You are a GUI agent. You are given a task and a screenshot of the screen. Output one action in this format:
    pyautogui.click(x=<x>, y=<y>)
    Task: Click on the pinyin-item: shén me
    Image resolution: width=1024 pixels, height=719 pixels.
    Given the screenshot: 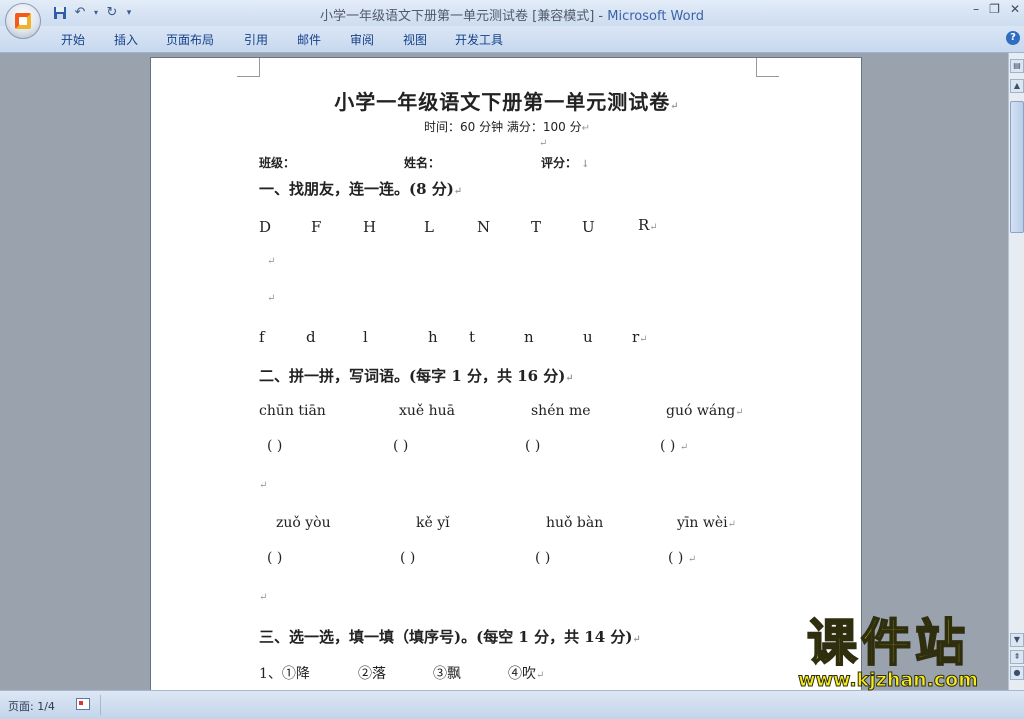 What is the action you would take?
    pyautogui.click(x=561, y=411)
    